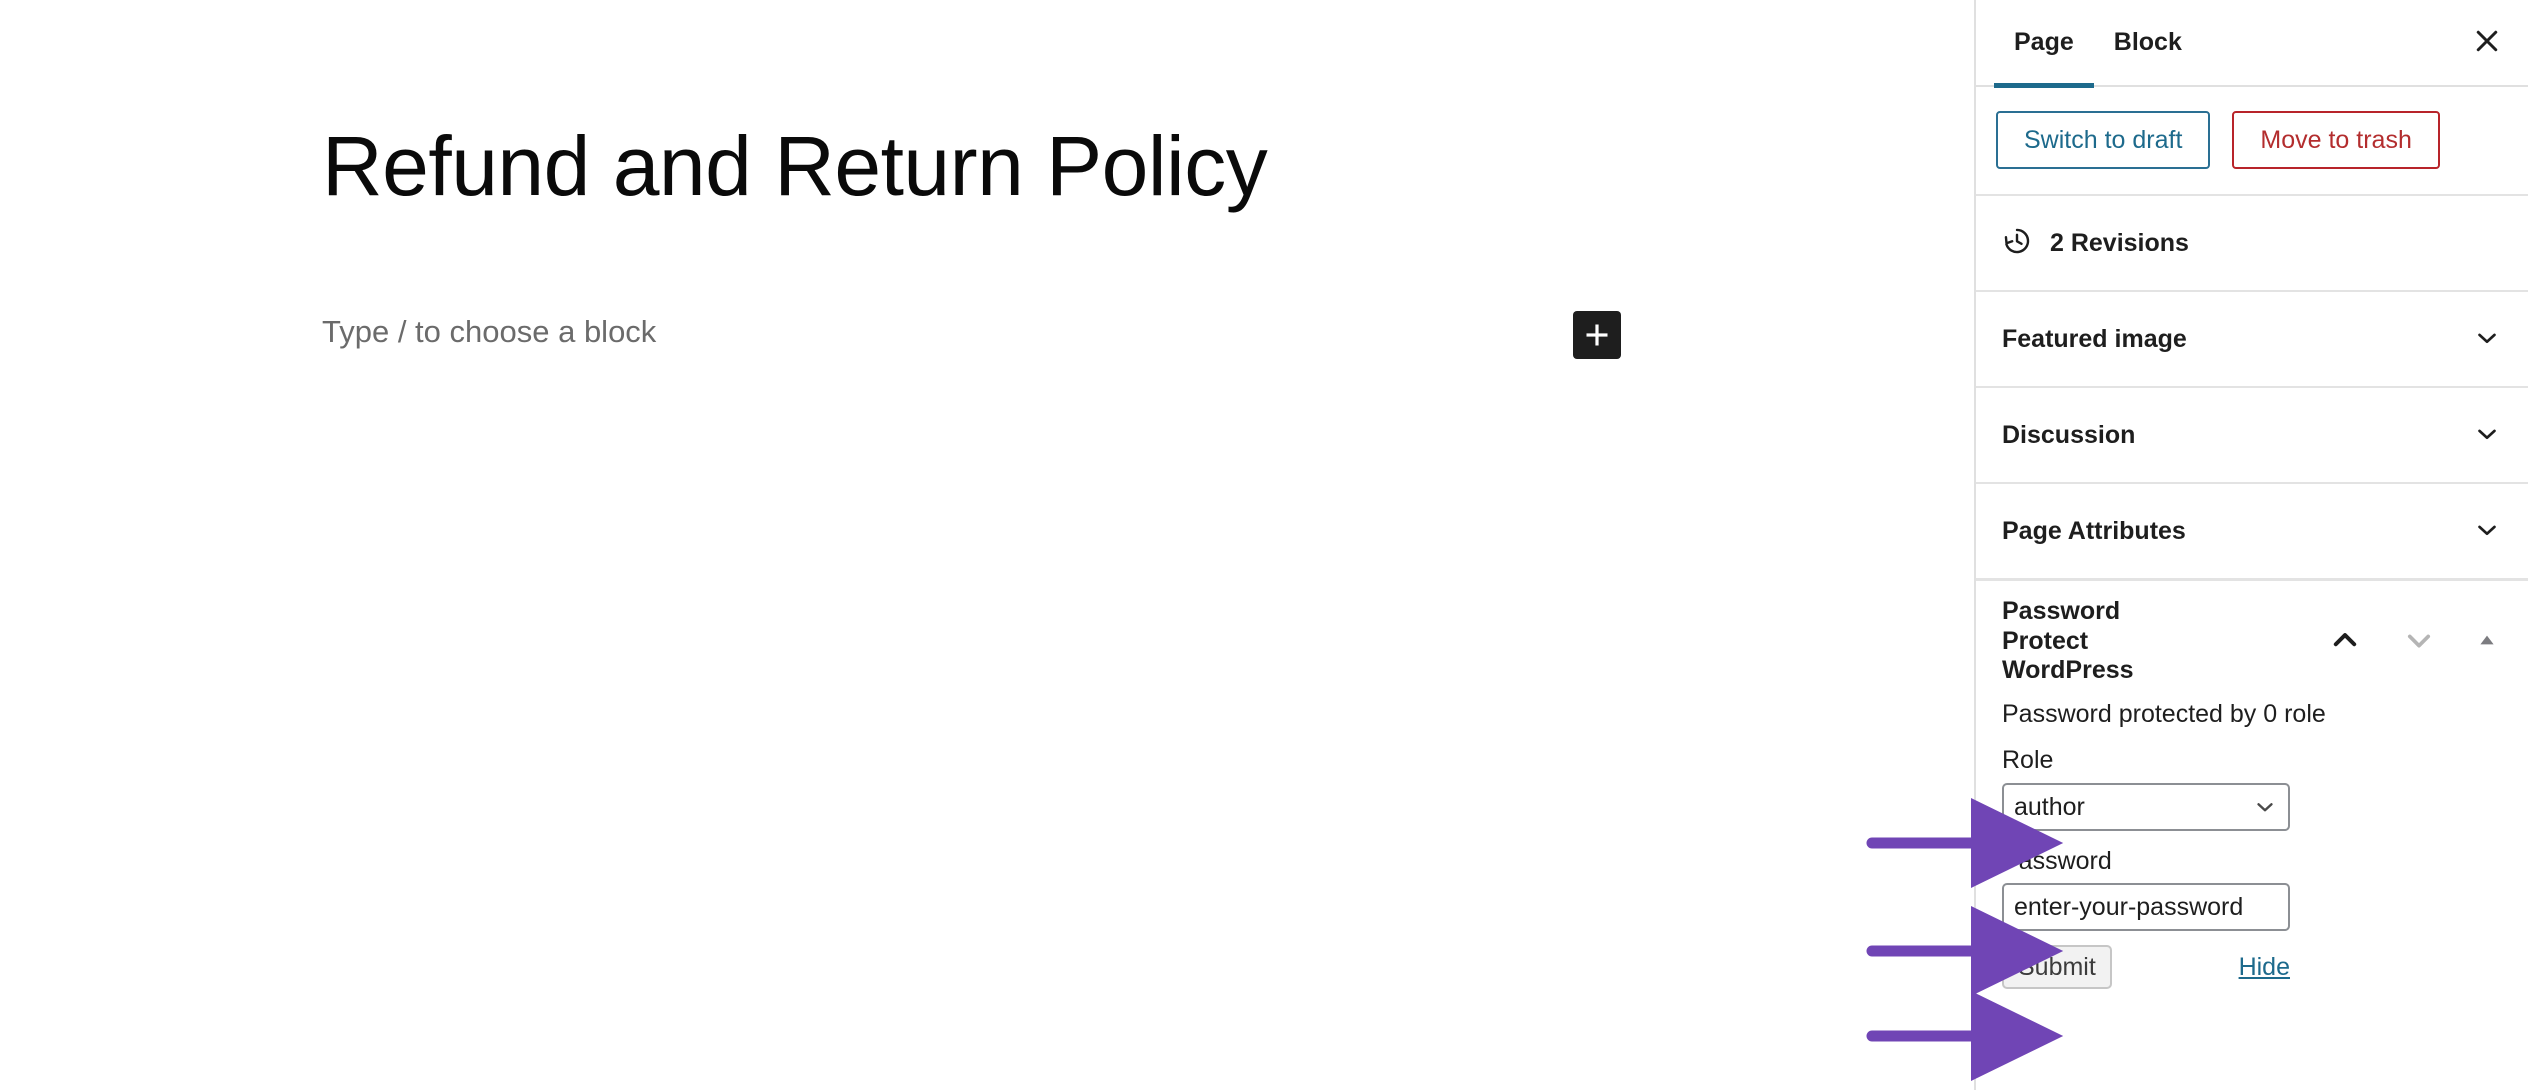 This screenshot has height=1090, width=2528. Describe the element at coordinates (2094, 530) in the screenshot. I see `panel-page-attributes-label: Page Attributes` at that location.